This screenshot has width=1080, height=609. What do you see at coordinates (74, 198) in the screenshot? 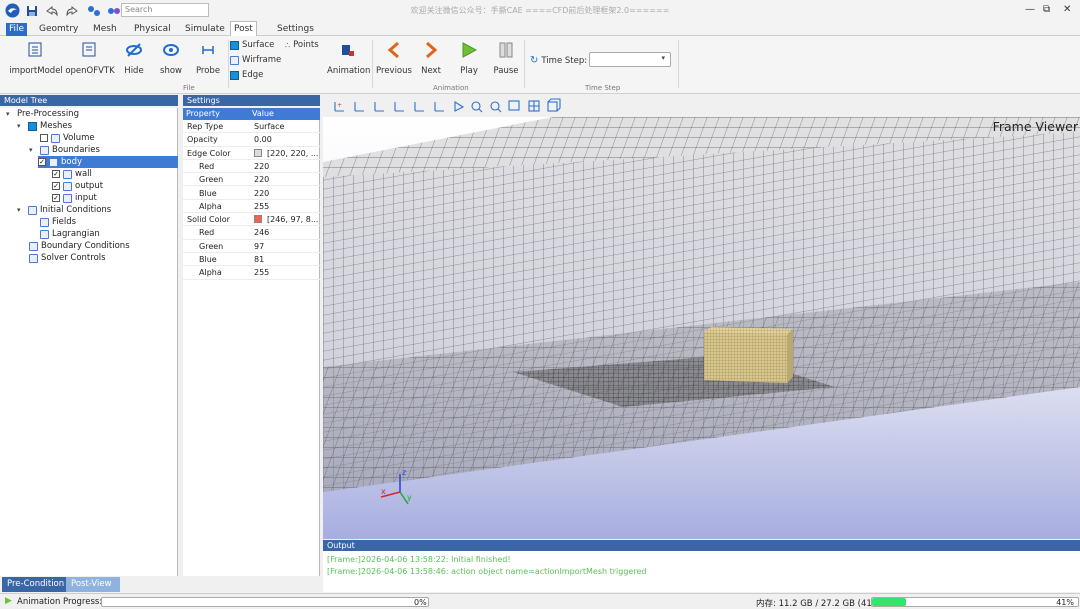
I see `tree-item-input: ✓ input` at bounding box center [74, 198].